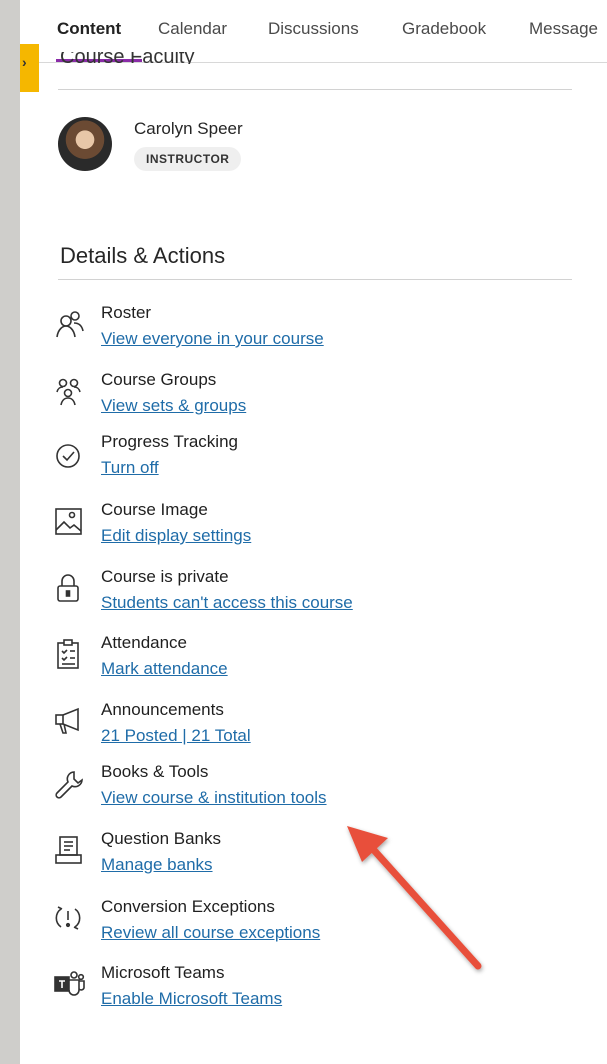 The width and height of the screenshot is (607, 1064). Describe the element at coordinates (312, 527) in the screenshot. I see `course-image-item: Course Image Edit display settings` at that location.